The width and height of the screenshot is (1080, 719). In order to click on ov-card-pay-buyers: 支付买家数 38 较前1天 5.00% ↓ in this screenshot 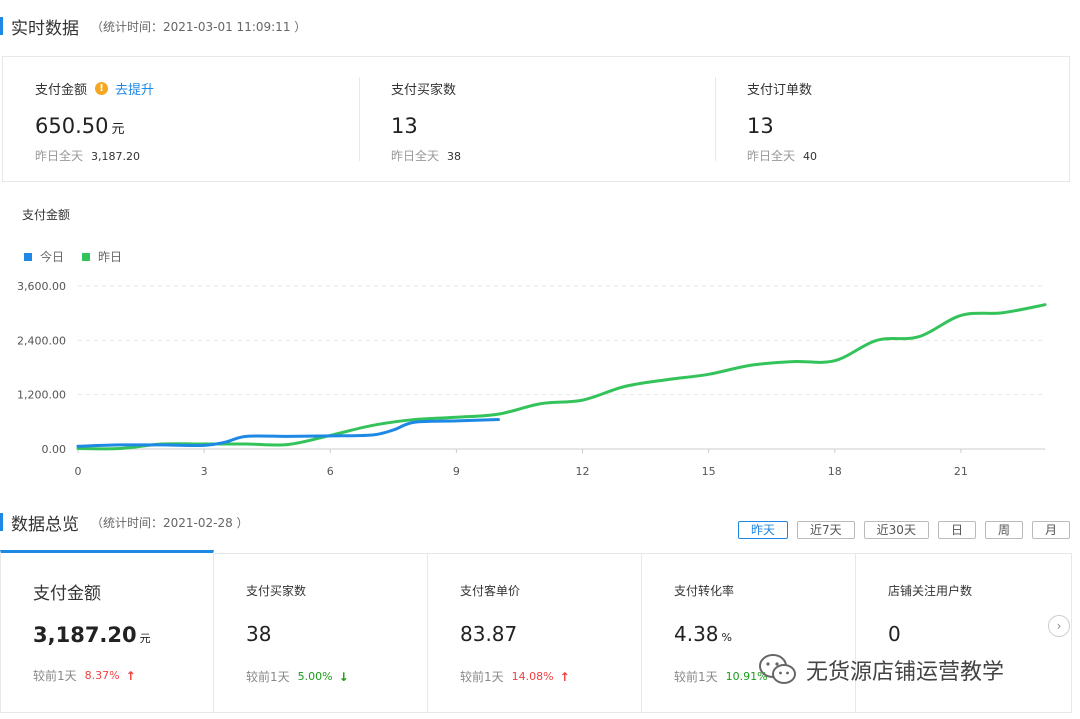, I will do `click(321, 633)`.